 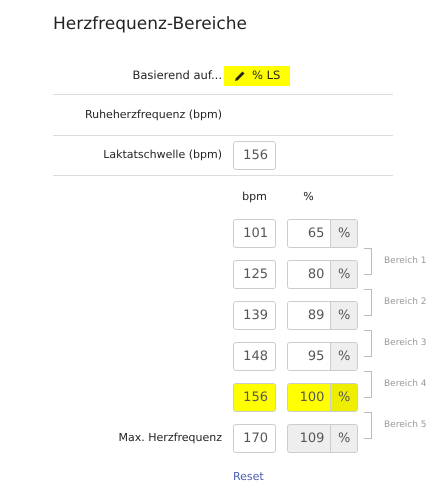 What do you see at coordinates (248, 477) in the screenshot?
I see `reset-link: Reset` at bounding box center [248, 477].